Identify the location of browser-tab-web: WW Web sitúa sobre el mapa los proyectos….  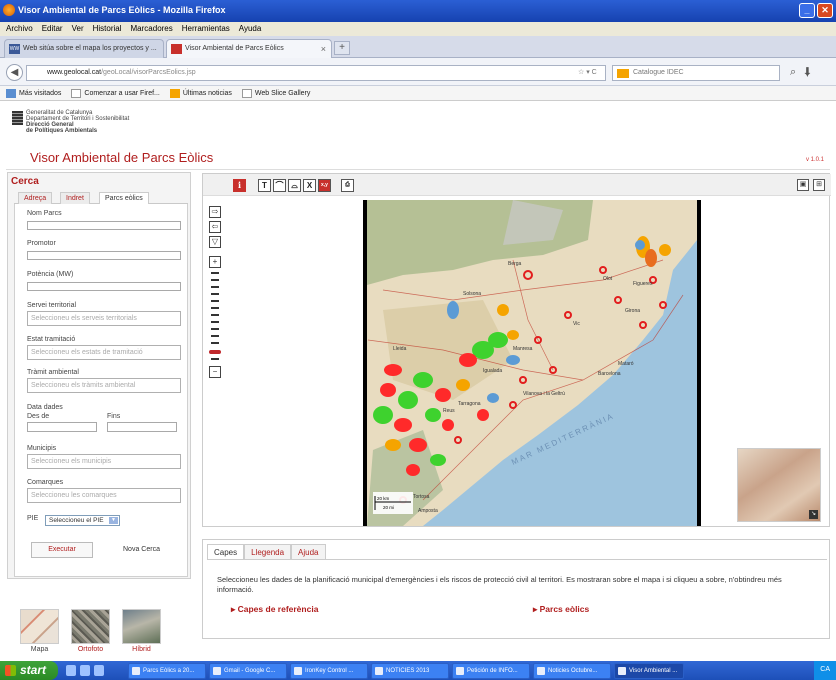
(84, 48).